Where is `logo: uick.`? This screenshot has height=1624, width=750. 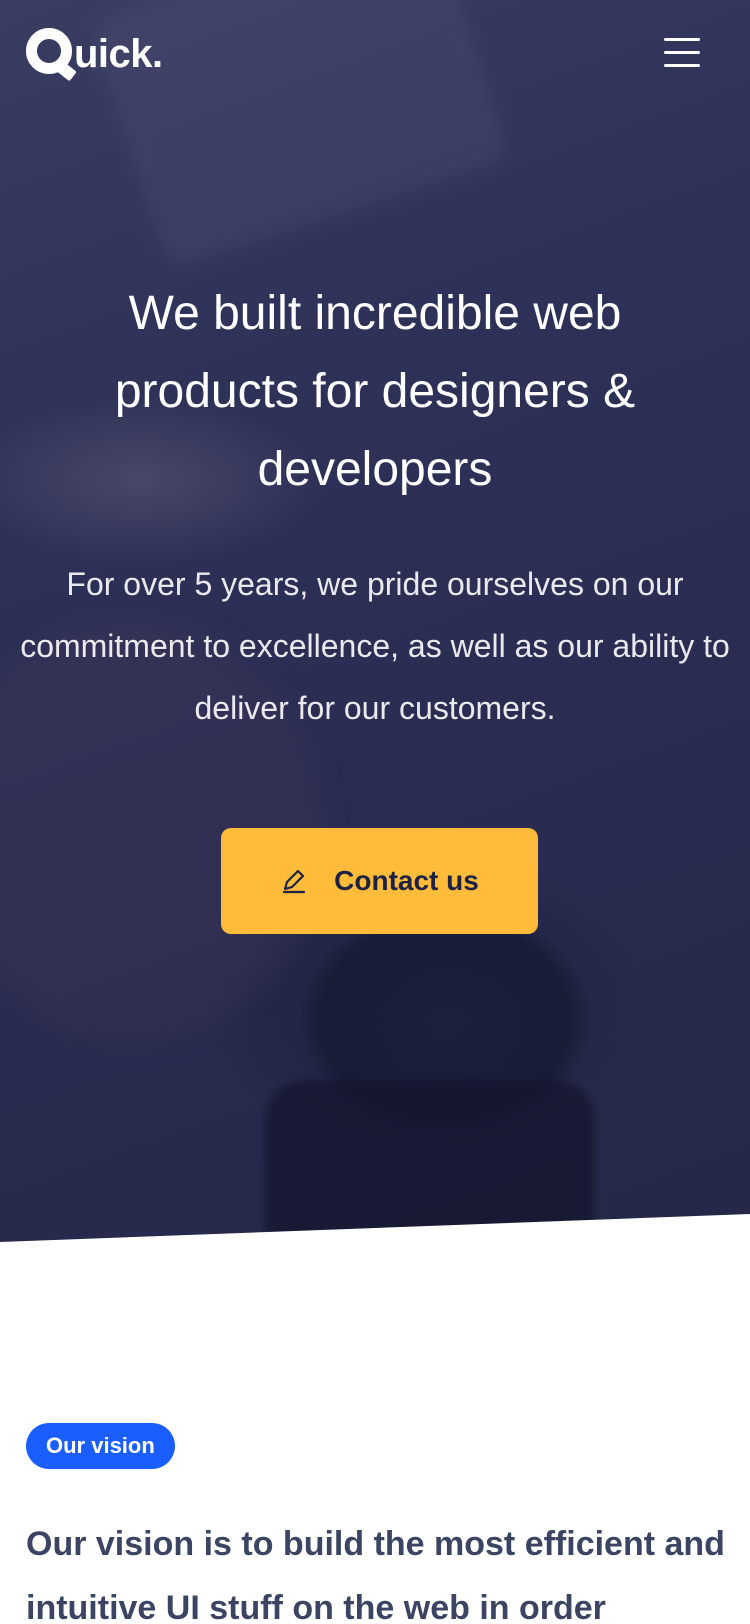
logo: uick. is located at coordinates (94, 51).